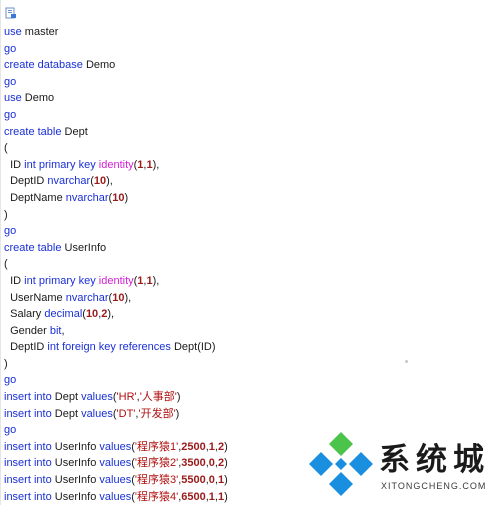 The image size is (500, 505). Describe the element at coordinates (63, 314) in the screenshot. I see `code-token: decimal` at that location.